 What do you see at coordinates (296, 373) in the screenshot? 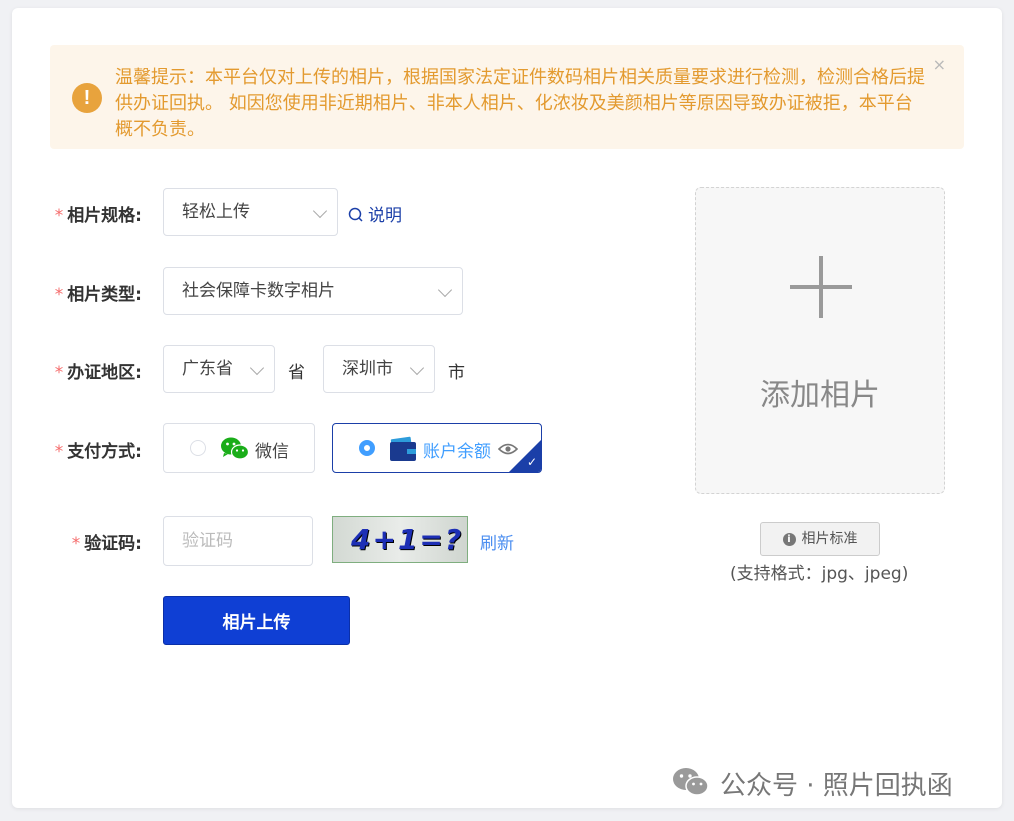
I see `province-suffix: 省` at bounding box center [296, 373].